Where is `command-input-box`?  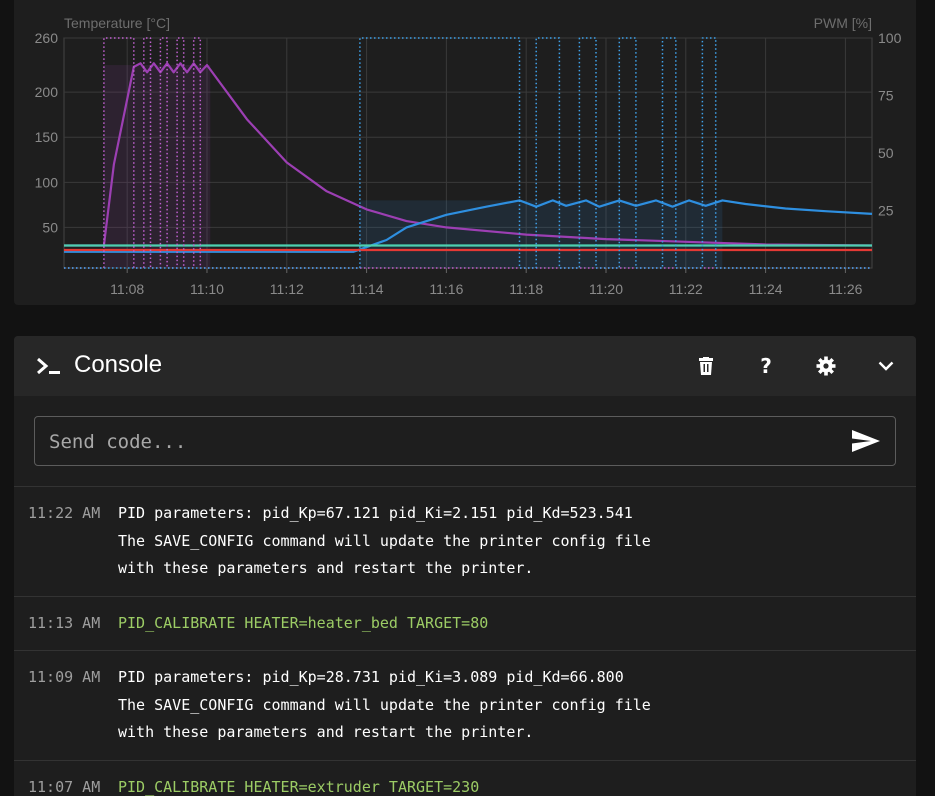 command-input-box is located at coordinates (465, 441).